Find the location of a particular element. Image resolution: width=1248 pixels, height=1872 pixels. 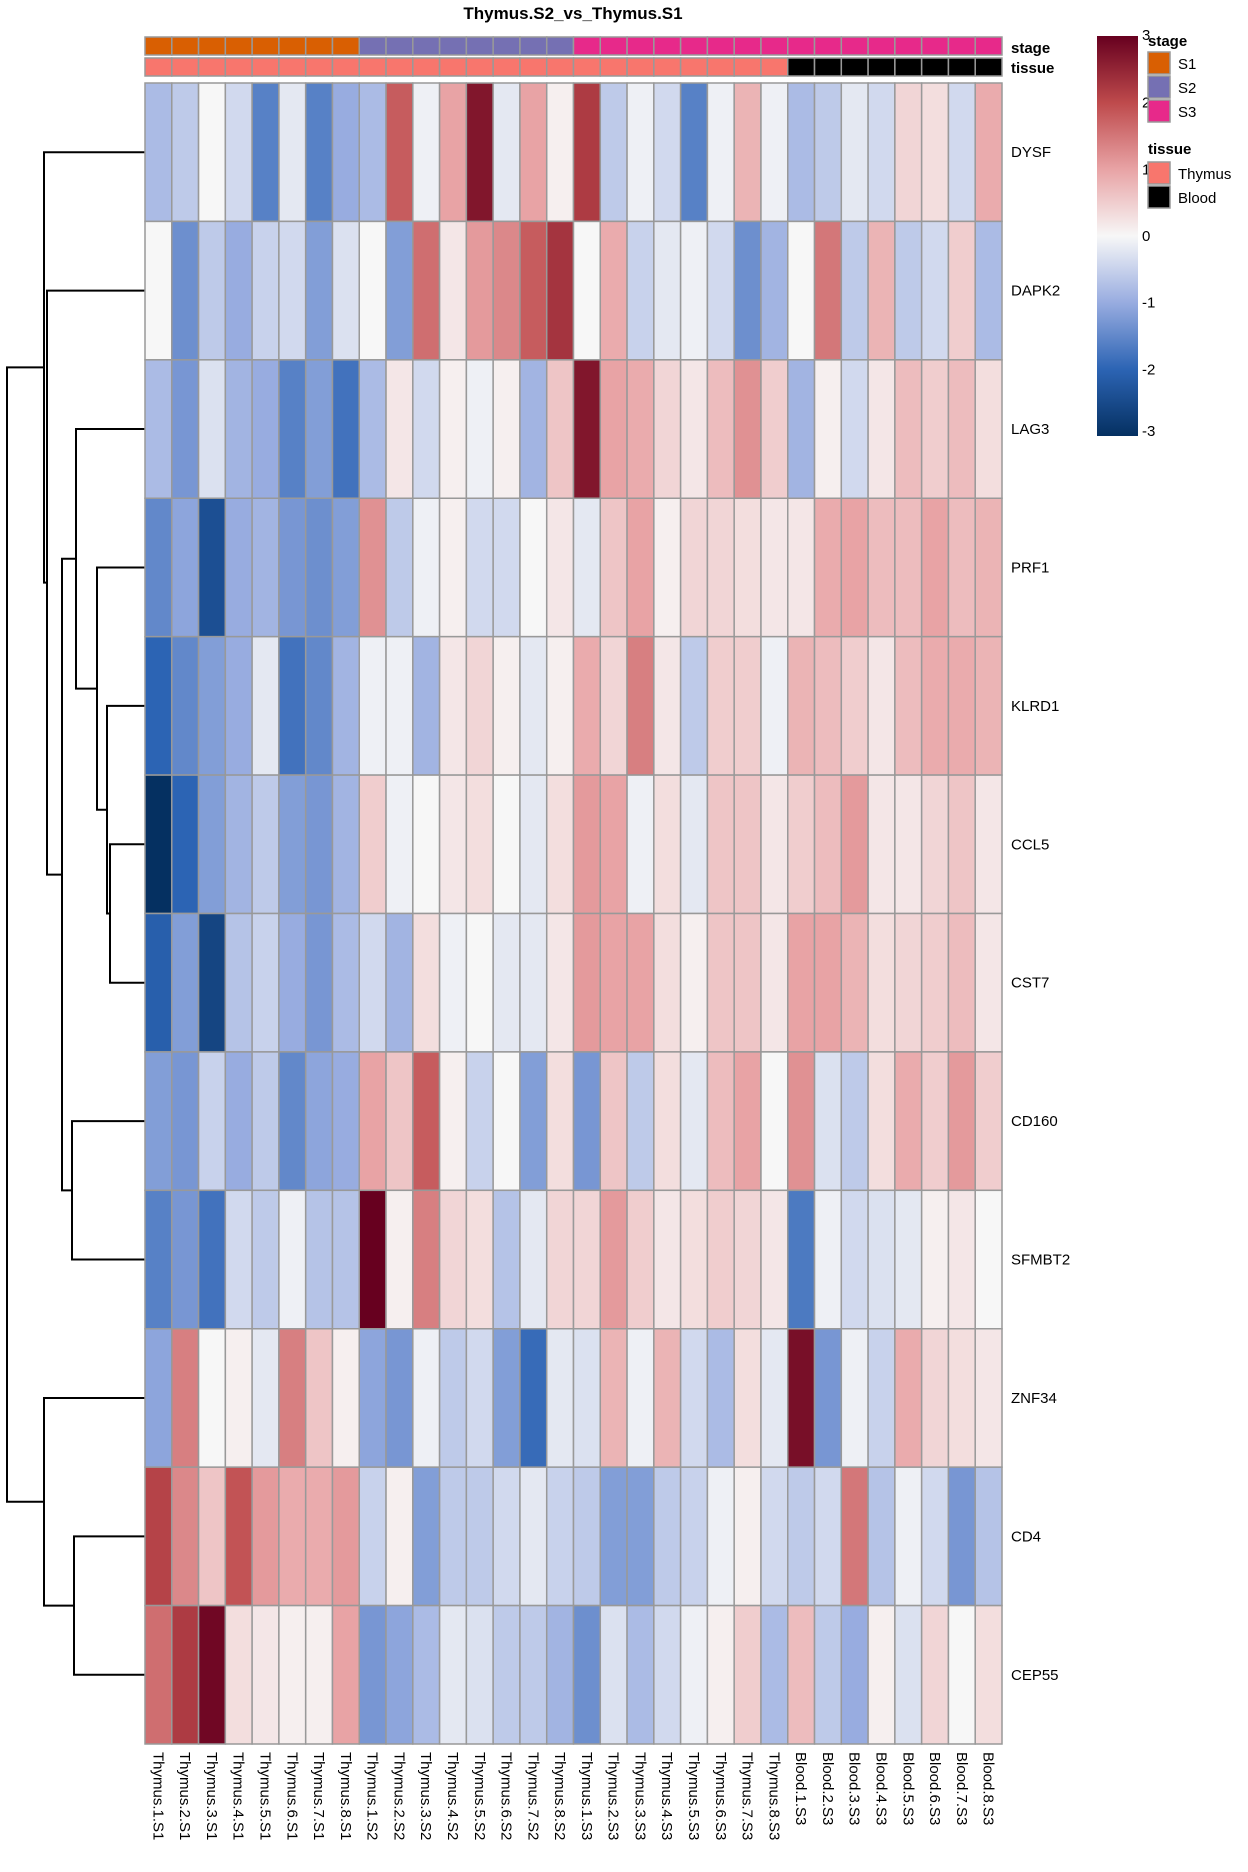

chart-title: Thymus.S2_vs_Thymus.S1 is located at coordinates (572, 13).